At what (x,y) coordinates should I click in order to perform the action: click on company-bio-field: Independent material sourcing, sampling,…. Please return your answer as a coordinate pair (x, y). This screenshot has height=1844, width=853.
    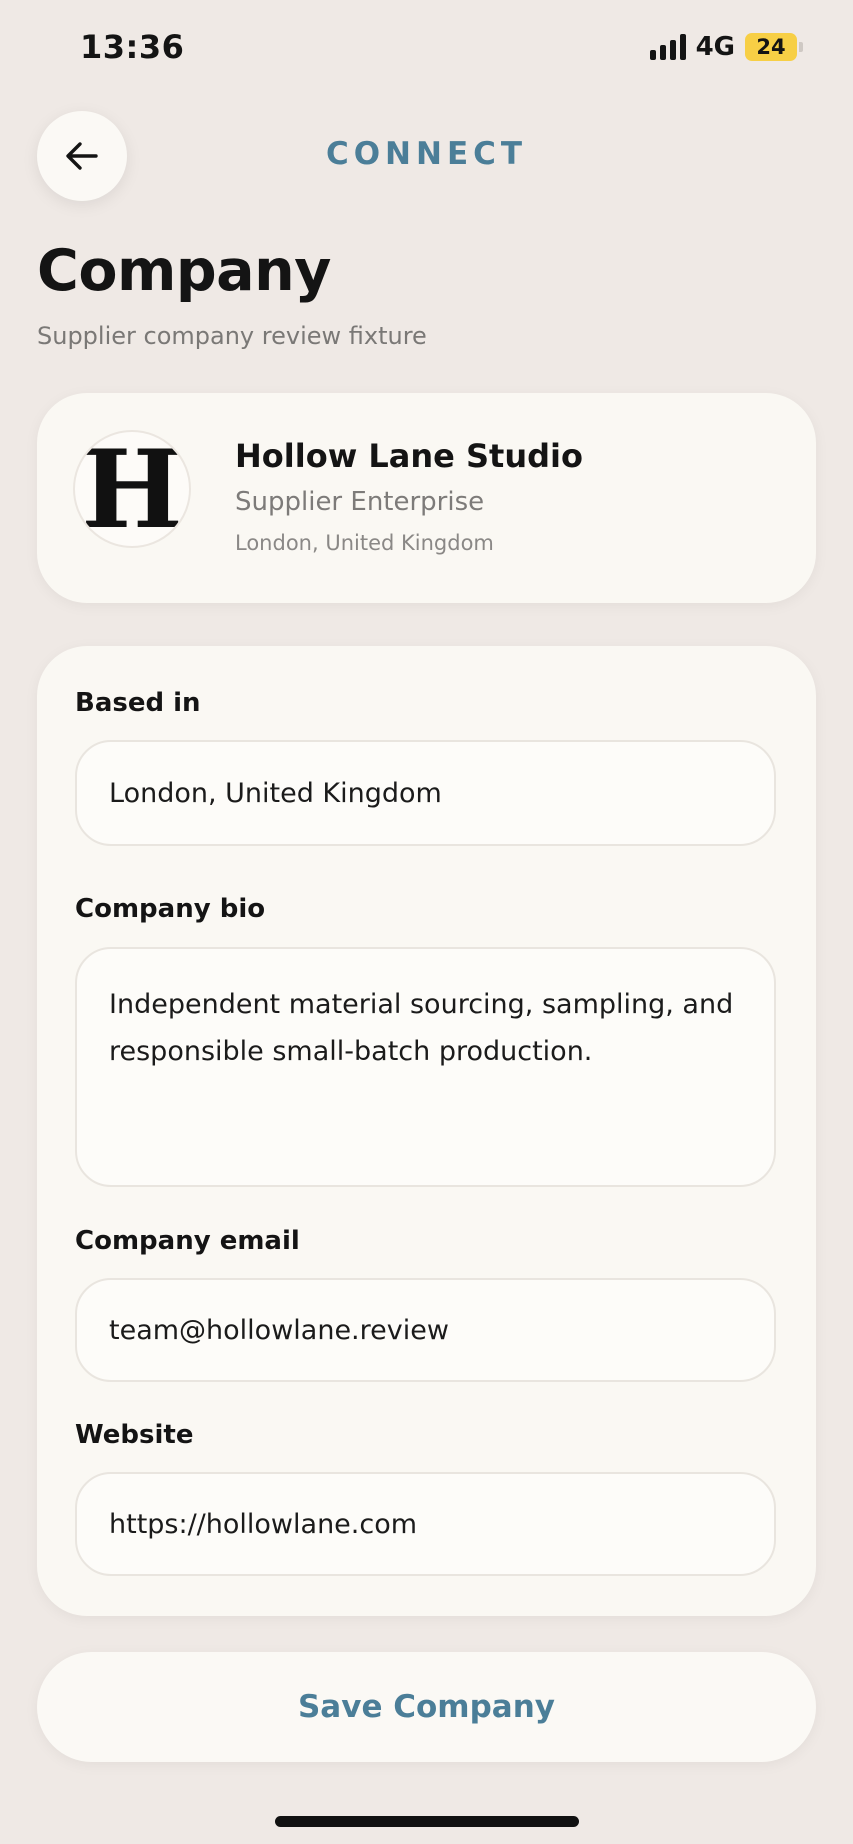
    Looking at the image, I should click on (425, 1067).